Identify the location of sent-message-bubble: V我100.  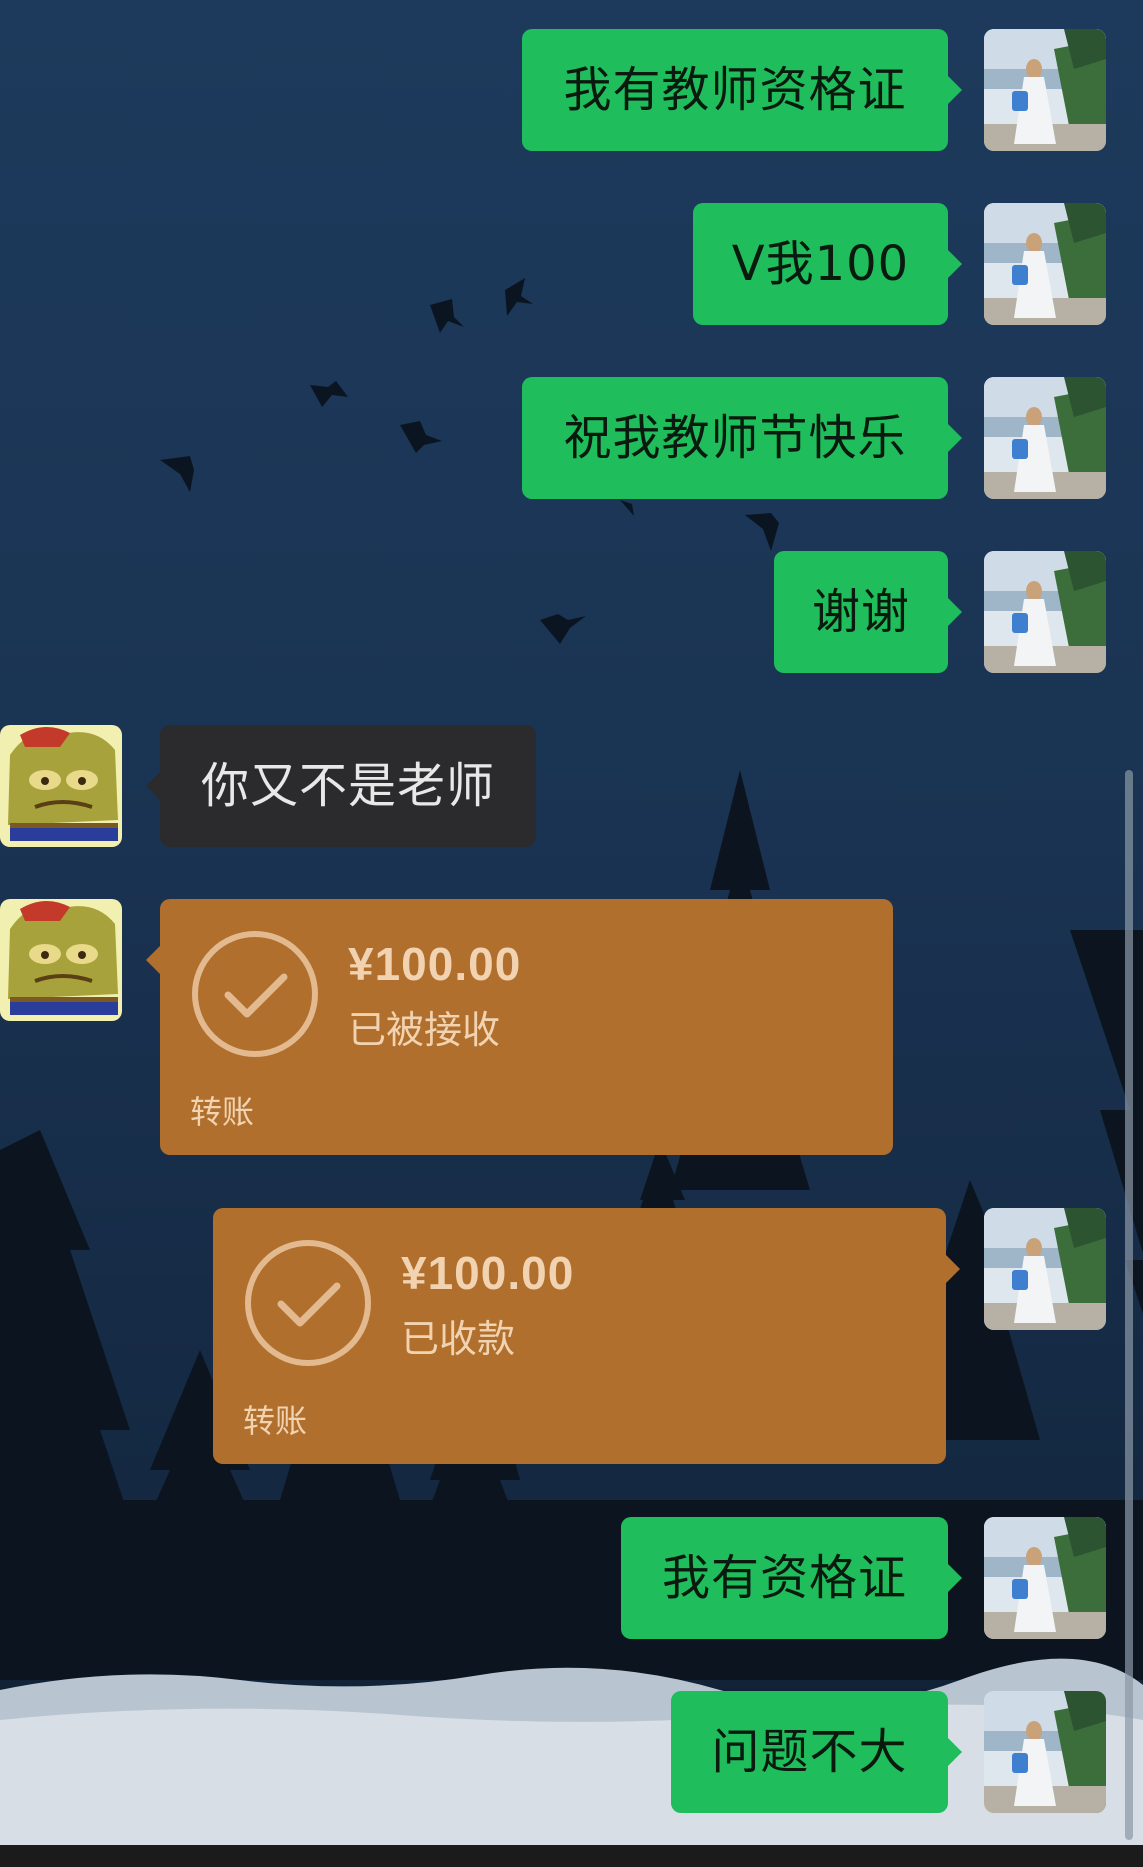
(827, 264).